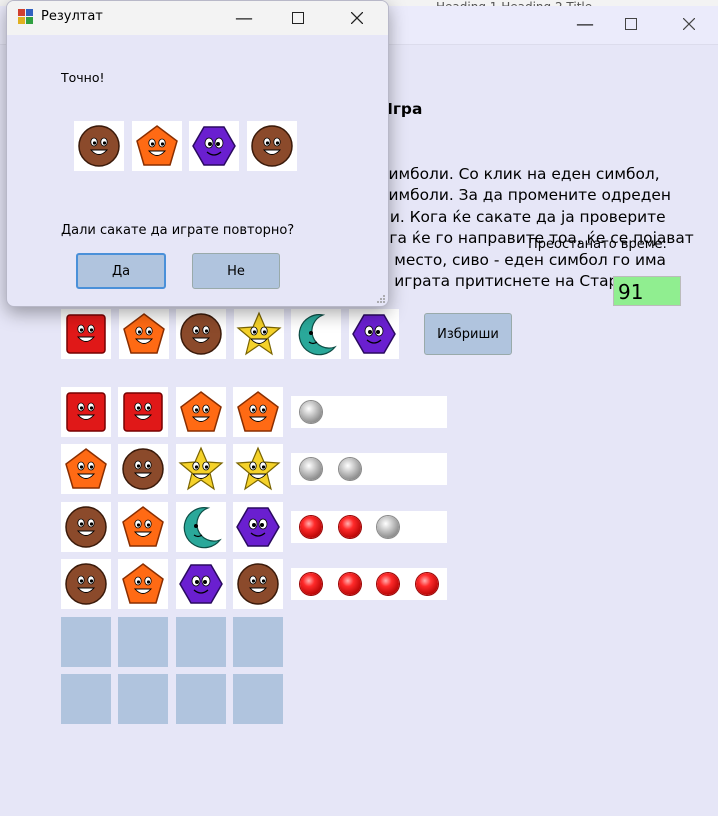 This screenshot has width=718, height=816. Describe the element at coordinates (381, 299) in the screenshot. I see `resize-grip-icon` at that location.